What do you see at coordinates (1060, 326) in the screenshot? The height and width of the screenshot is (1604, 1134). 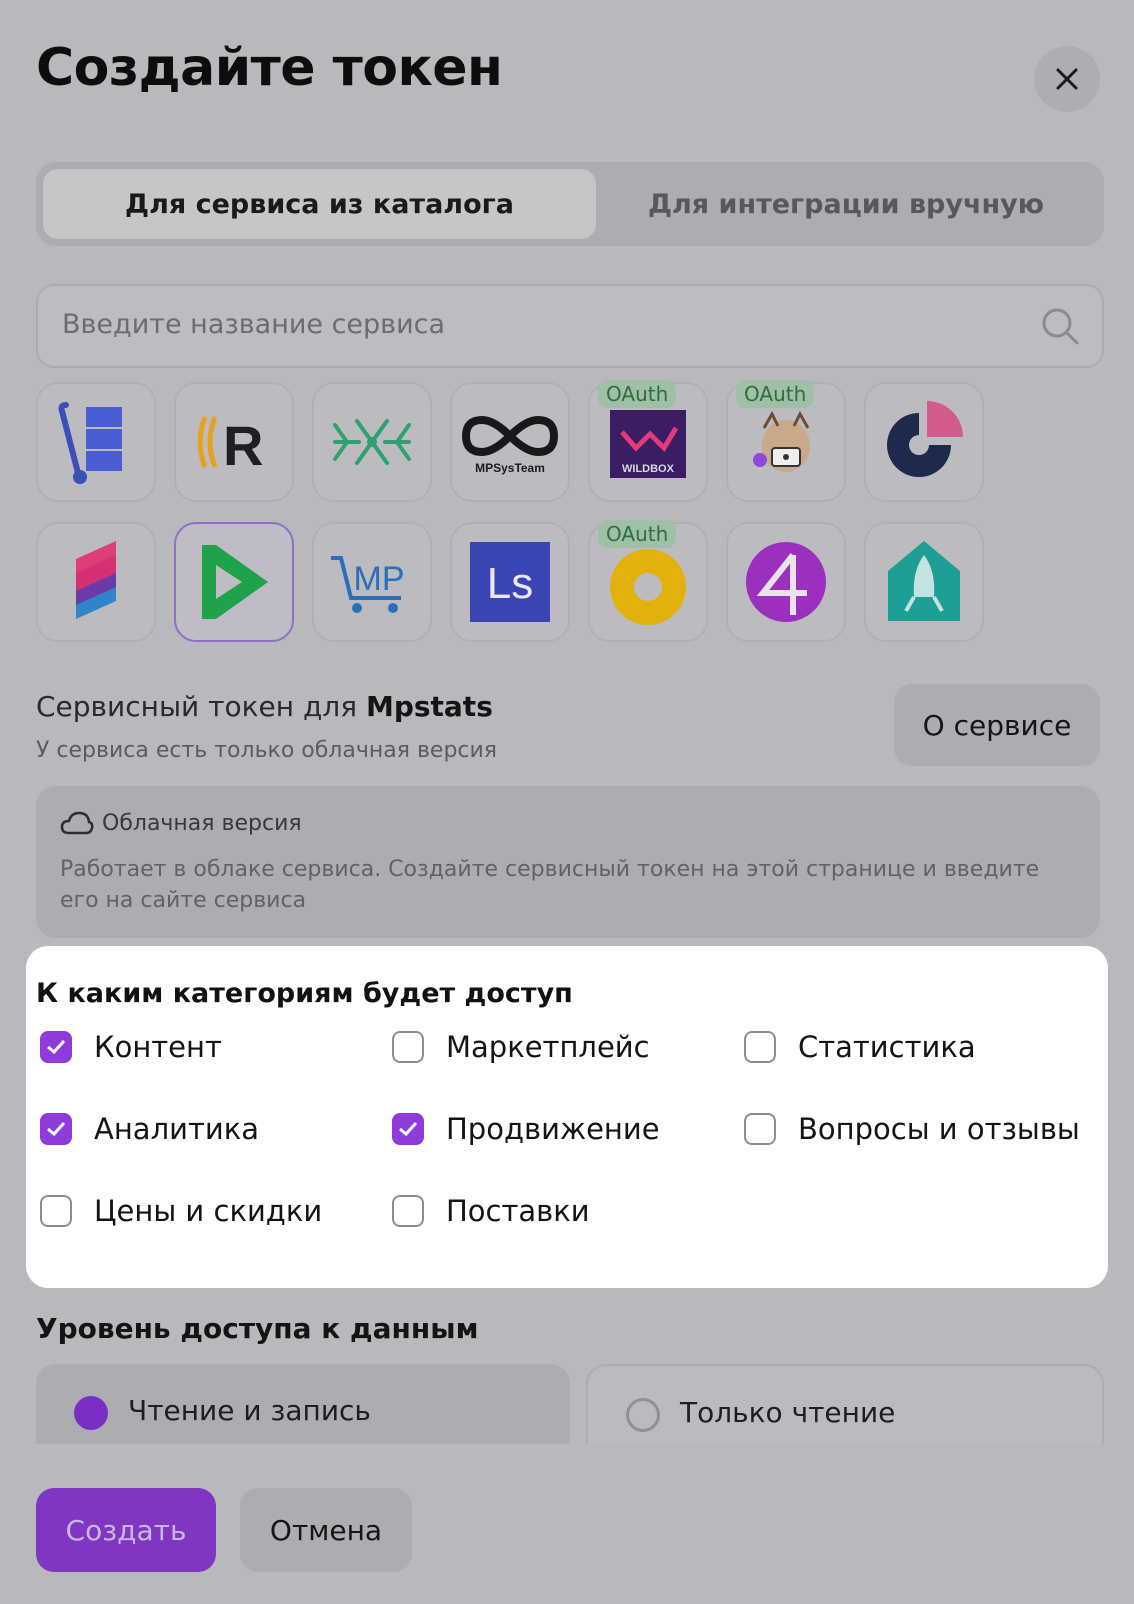 I see `search-icon` at bounding box center [1060, 326].